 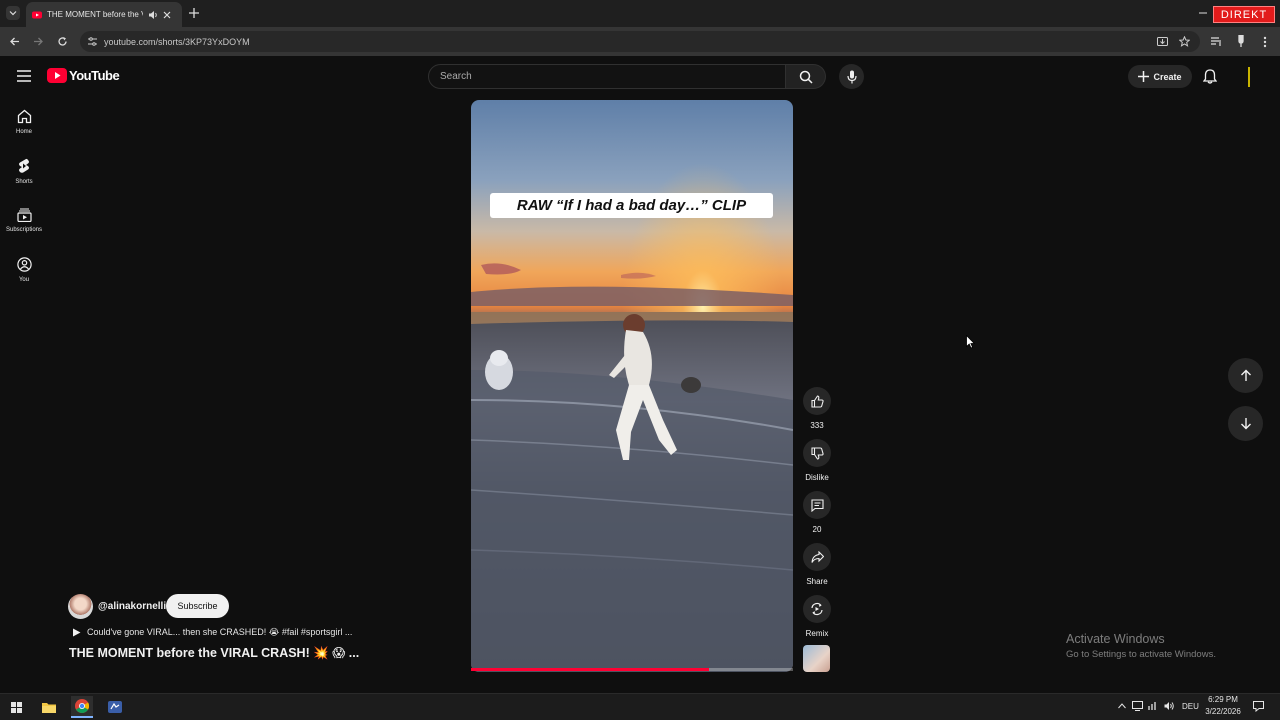 What do you see at coordinates (640, 41) in the screenshot?
I see `address-bar: youtube.com/shorts/3KP73YxDOYM` at bounding box center [640, 41].